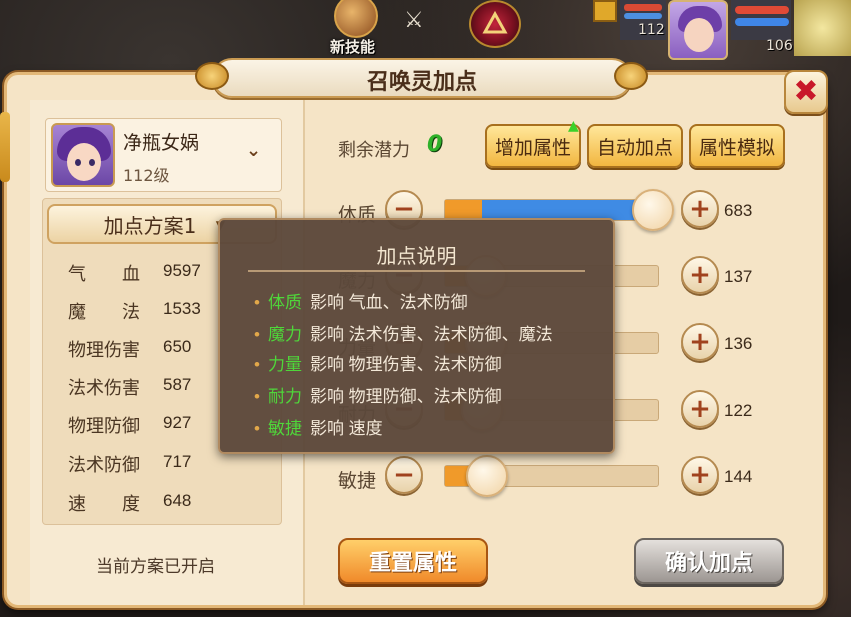  Describe the element at coordinates (84, 162) in the screenshot. I see `pet-avatar-face` at that location.